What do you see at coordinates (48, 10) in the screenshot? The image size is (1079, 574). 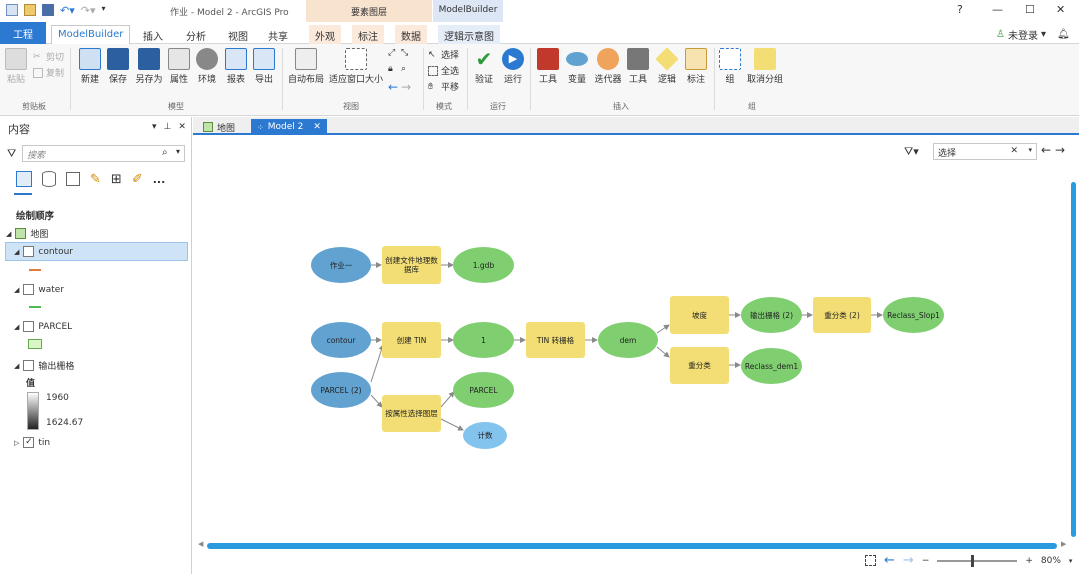 I see `save-icon` at bounding box center [48, 10].